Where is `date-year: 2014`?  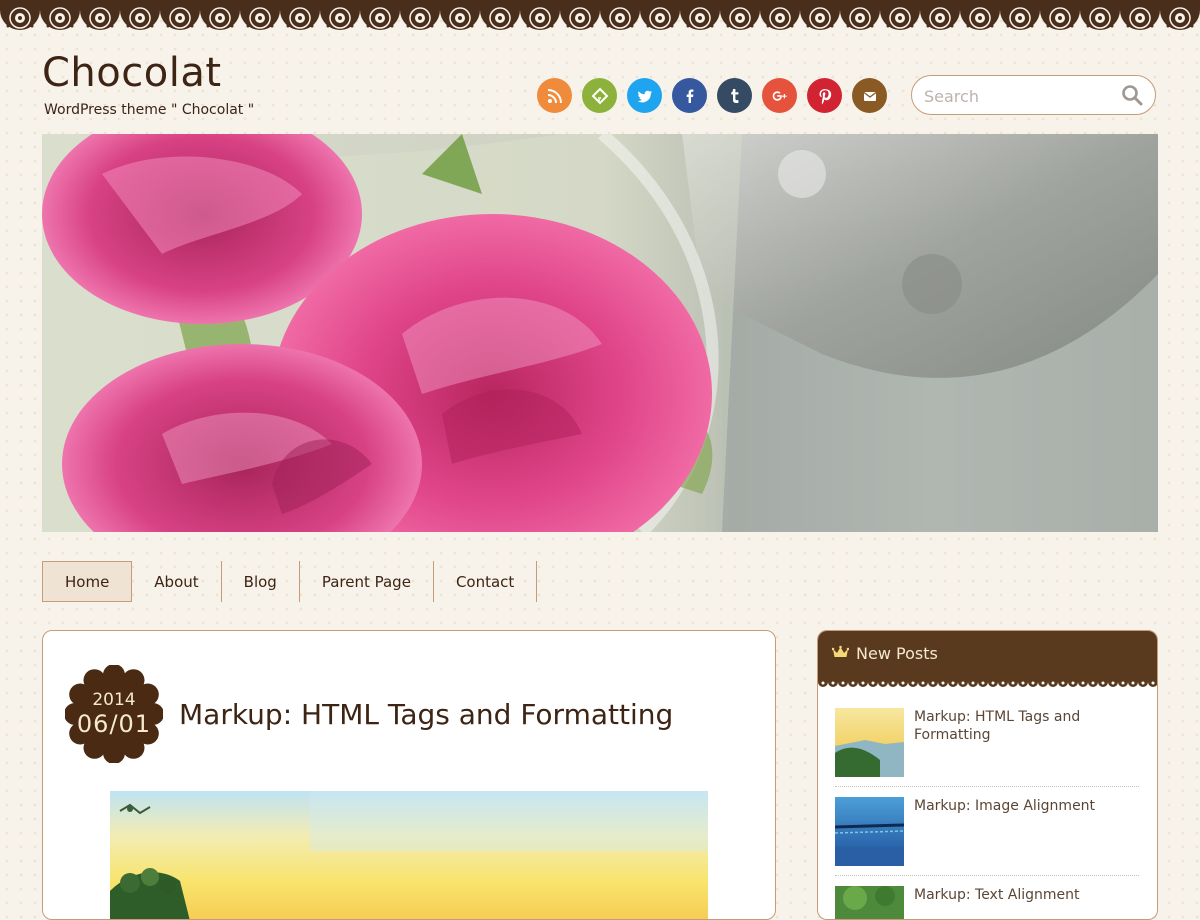 date-year: 2014 is located at coordinates (114, 700).